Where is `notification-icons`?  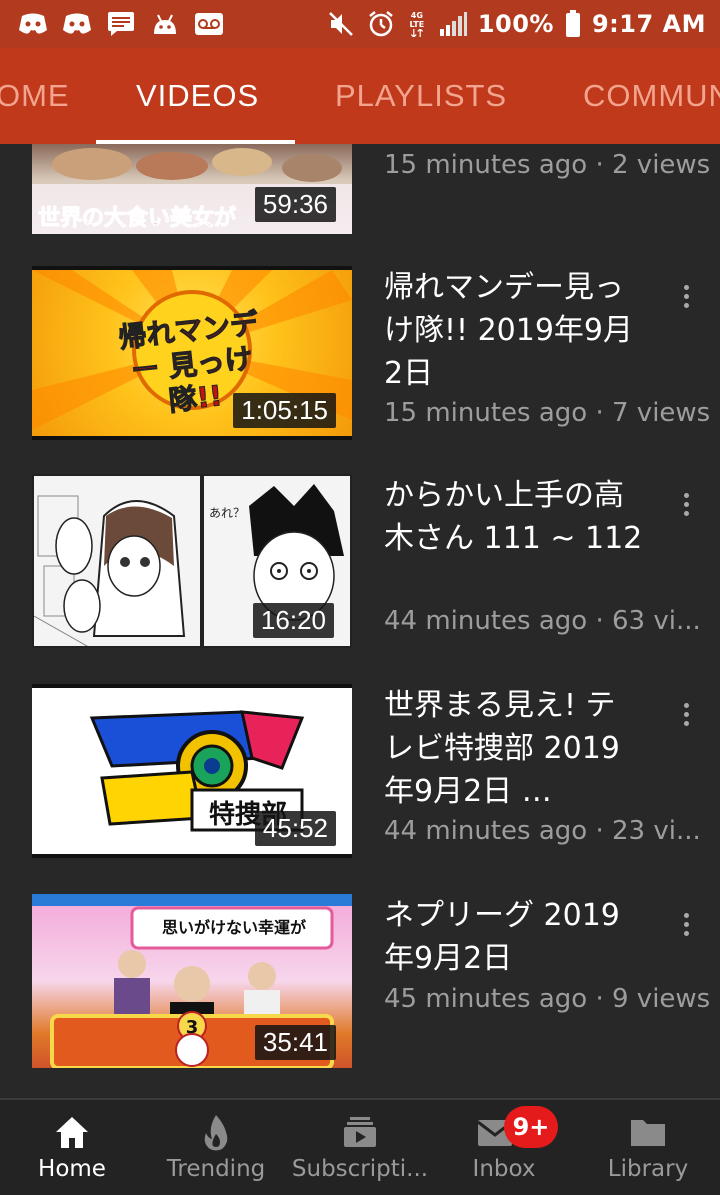 notification-icons is located at coordinates (112, 24).